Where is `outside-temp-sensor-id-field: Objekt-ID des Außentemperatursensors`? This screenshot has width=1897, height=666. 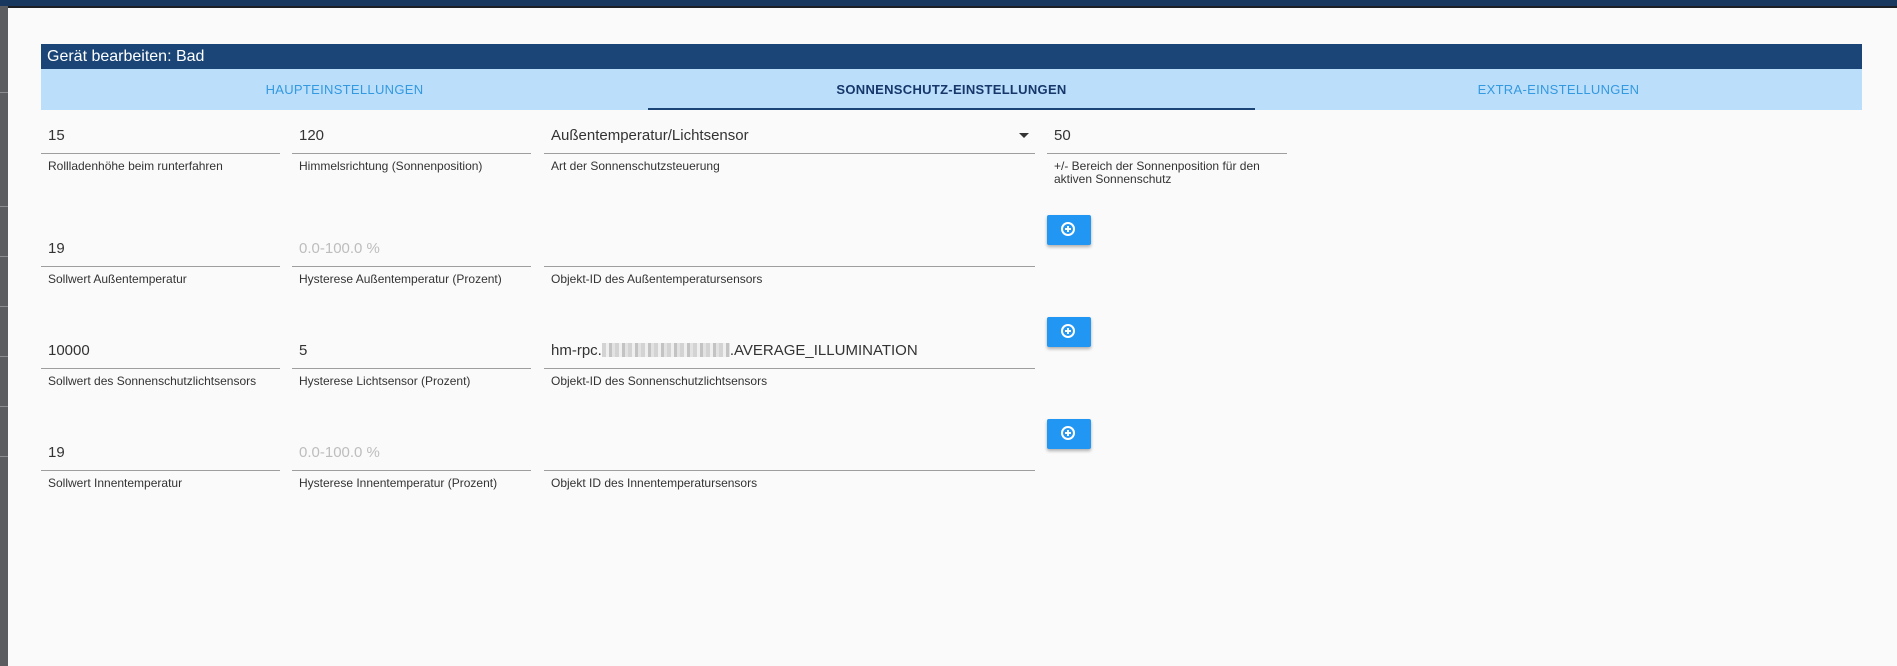
outside-temp-sensor-id-field: Objekt-ID des Außentemperatursensors is located at coordinates (789, 258).